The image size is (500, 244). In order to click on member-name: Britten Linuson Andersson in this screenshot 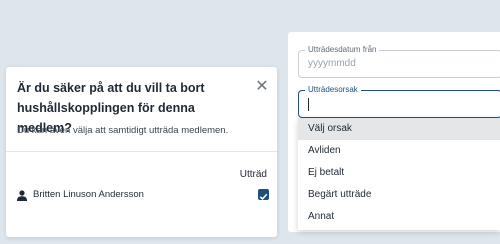, I will do `click(88, 194)`.